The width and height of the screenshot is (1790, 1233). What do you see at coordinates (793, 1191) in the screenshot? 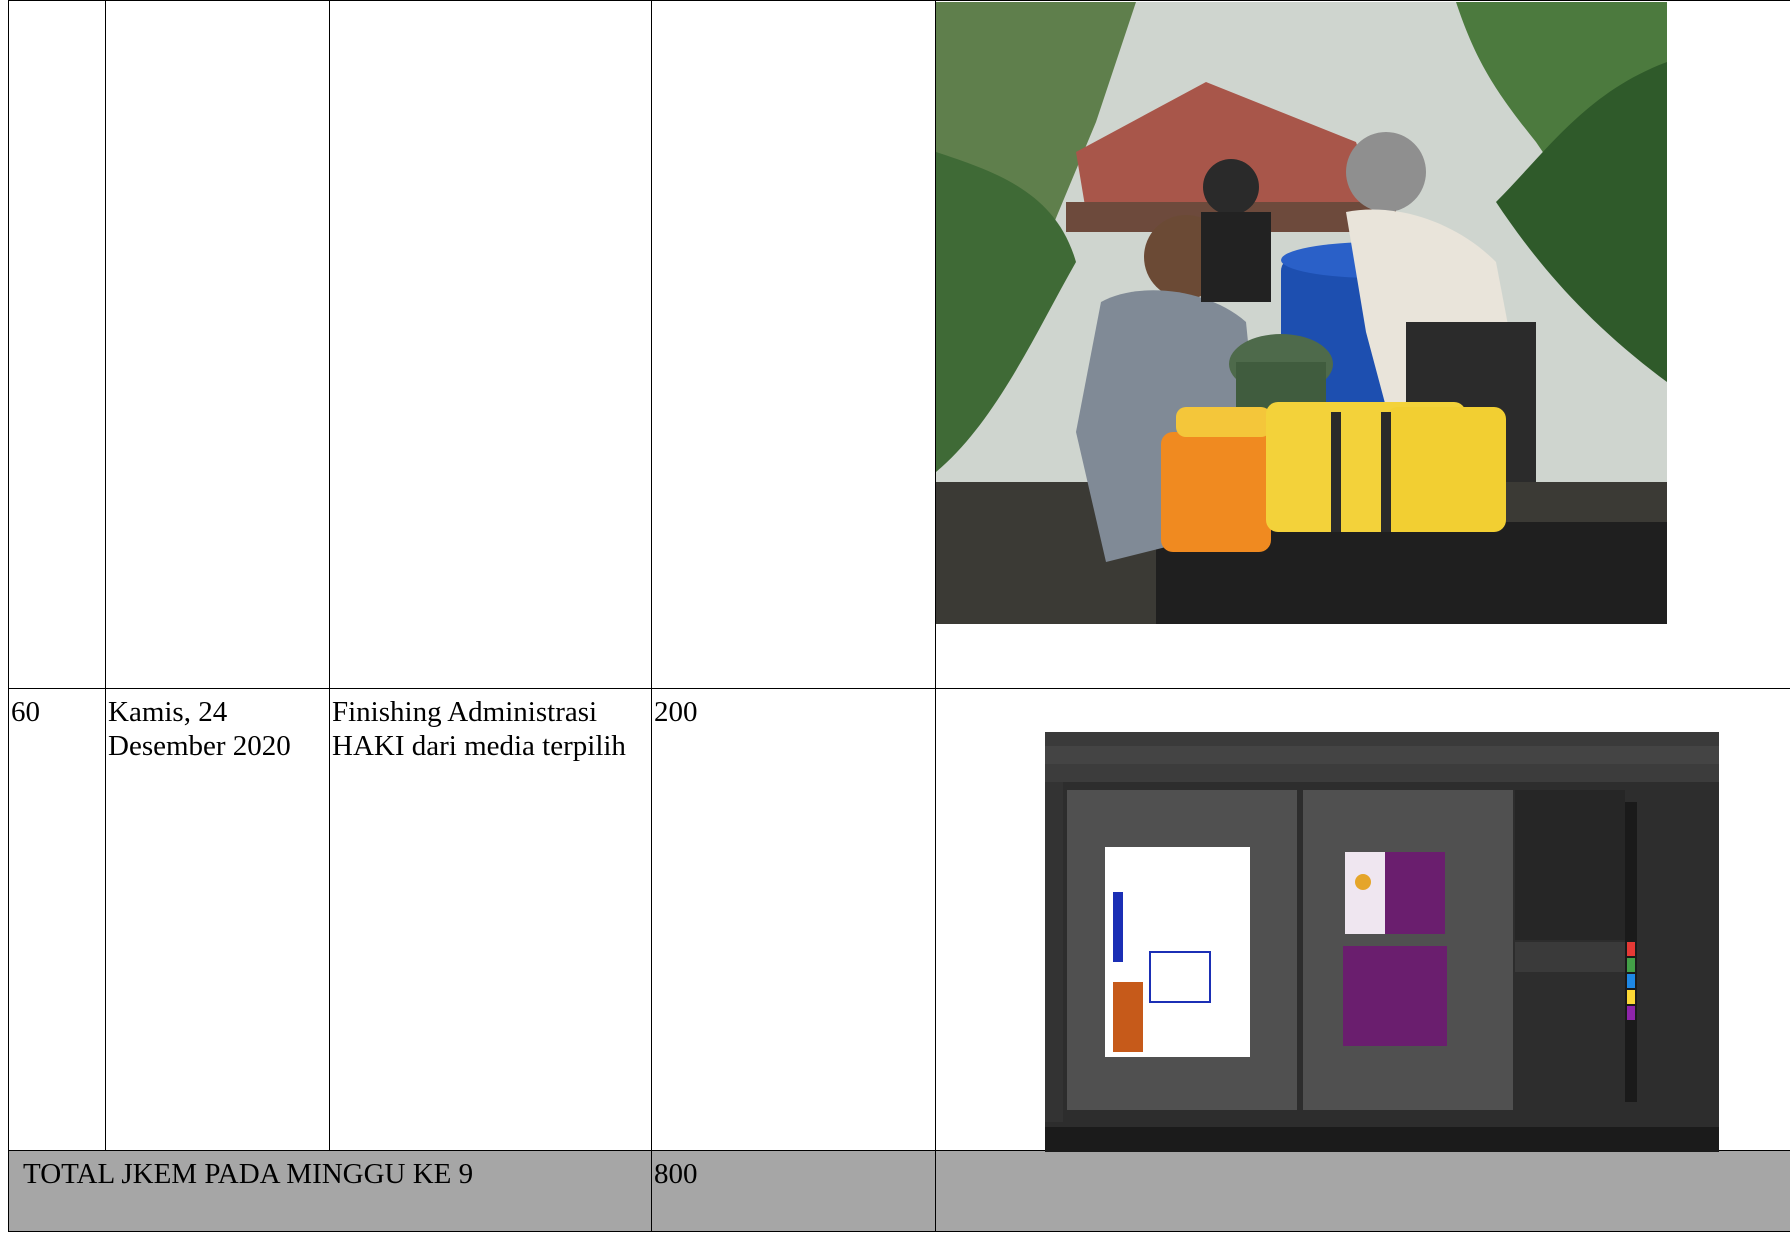
I see `total-value: 800` at bounding box center [793, 1191].